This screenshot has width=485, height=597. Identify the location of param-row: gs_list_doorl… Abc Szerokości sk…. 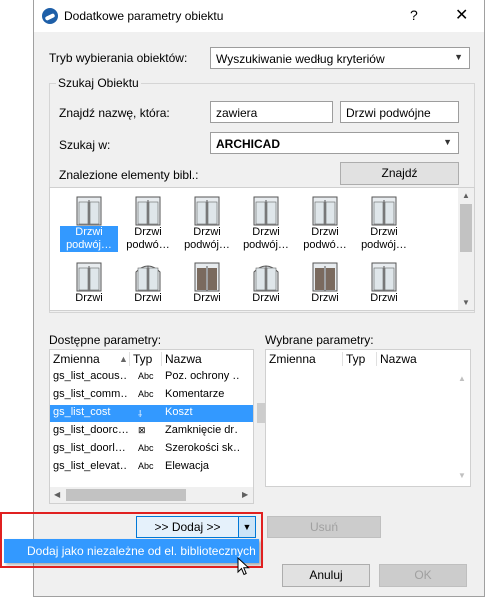
(151, 449).